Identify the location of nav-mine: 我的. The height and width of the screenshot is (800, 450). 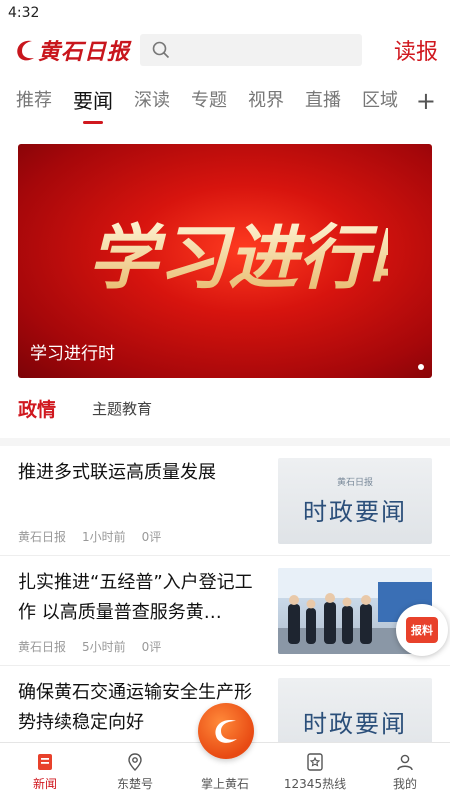
(405, 771).